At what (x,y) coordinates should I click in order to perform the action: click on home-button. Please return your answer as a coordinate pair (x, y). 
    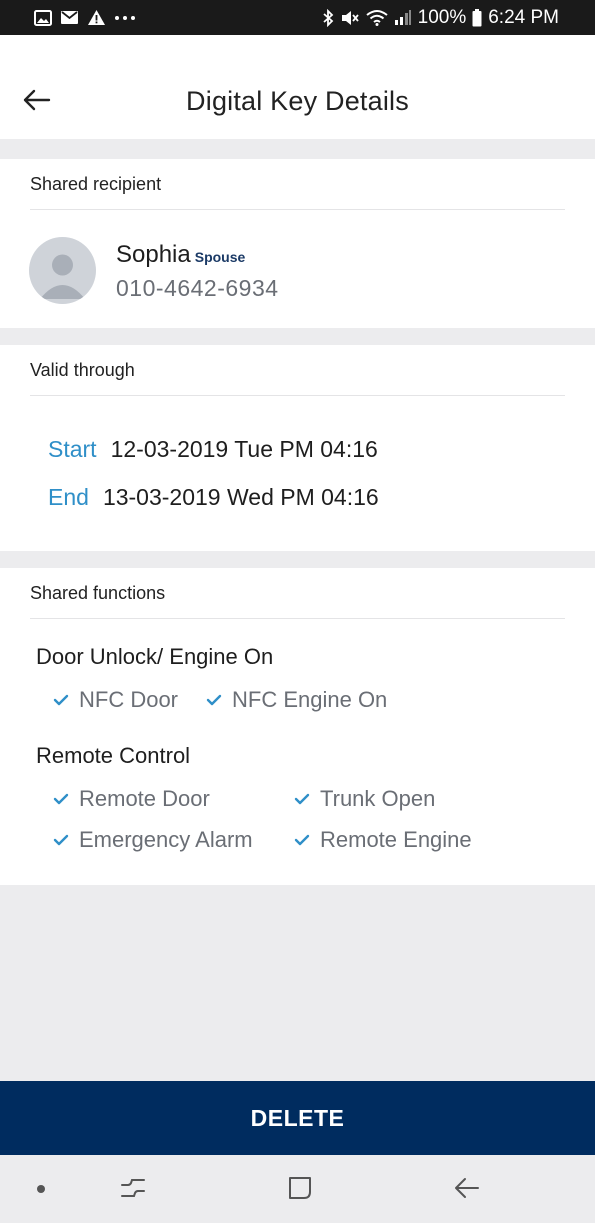
    Looking at the image, I should click on (300, 1190).